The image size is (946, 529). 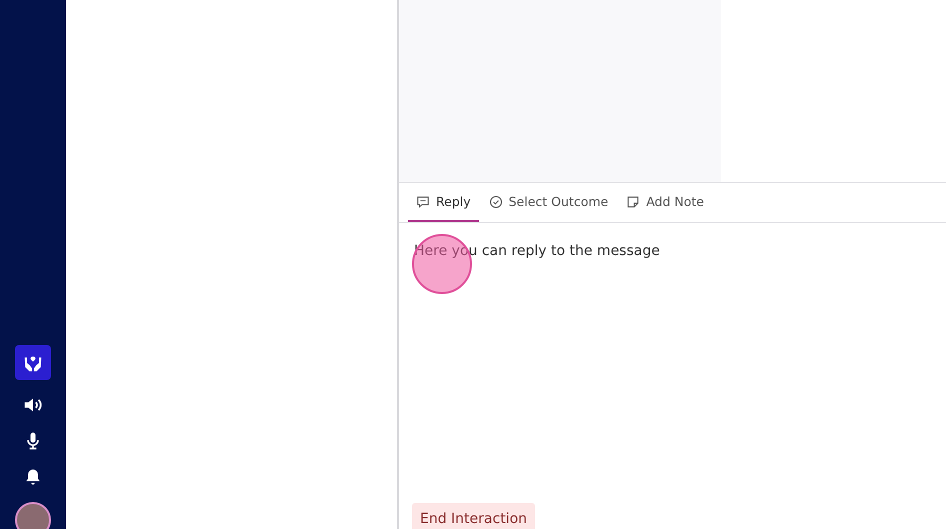 What do you see at coordinates (423, 201) in the screenshot?
I see `chat-icon` at bounding box center [423, 201].